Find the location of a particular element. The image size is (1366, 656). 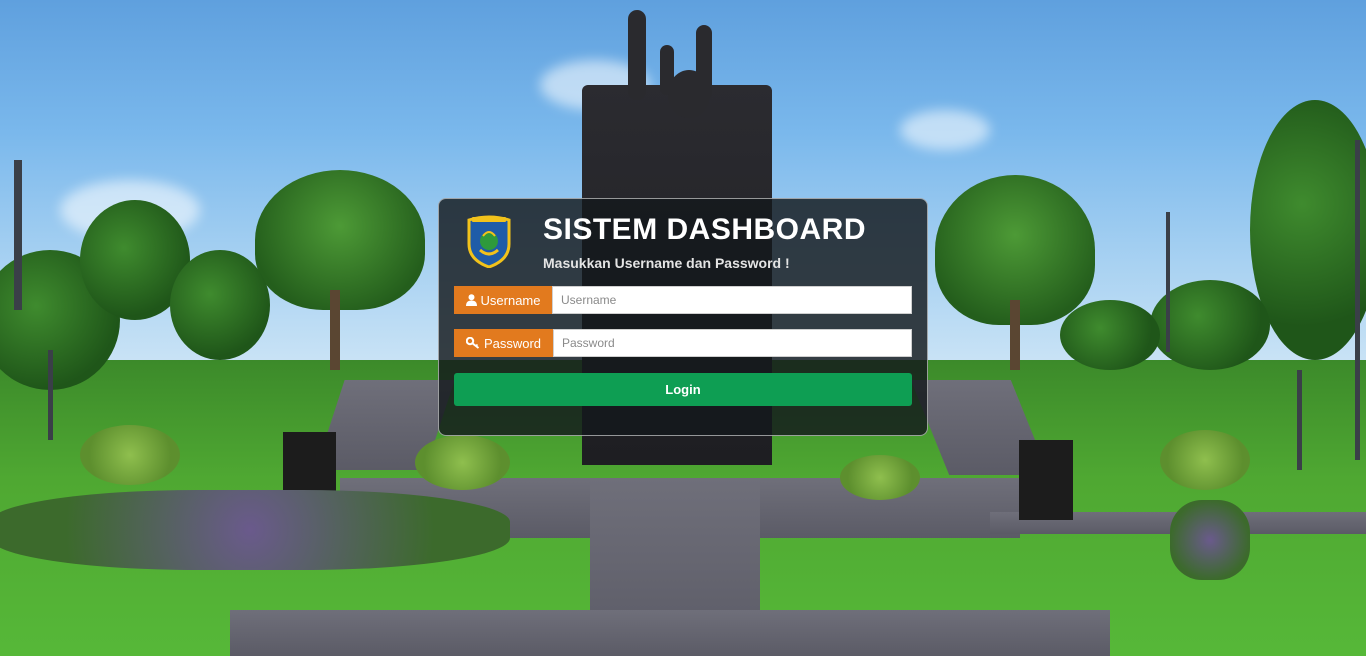

password-row: Password is located at coordinates (683, 343).